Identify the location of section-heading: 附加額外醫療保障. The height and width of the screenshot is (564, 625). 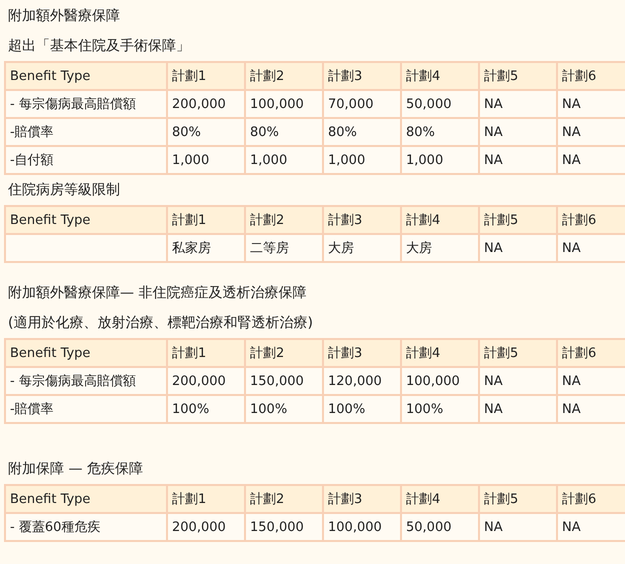
(64, 16).